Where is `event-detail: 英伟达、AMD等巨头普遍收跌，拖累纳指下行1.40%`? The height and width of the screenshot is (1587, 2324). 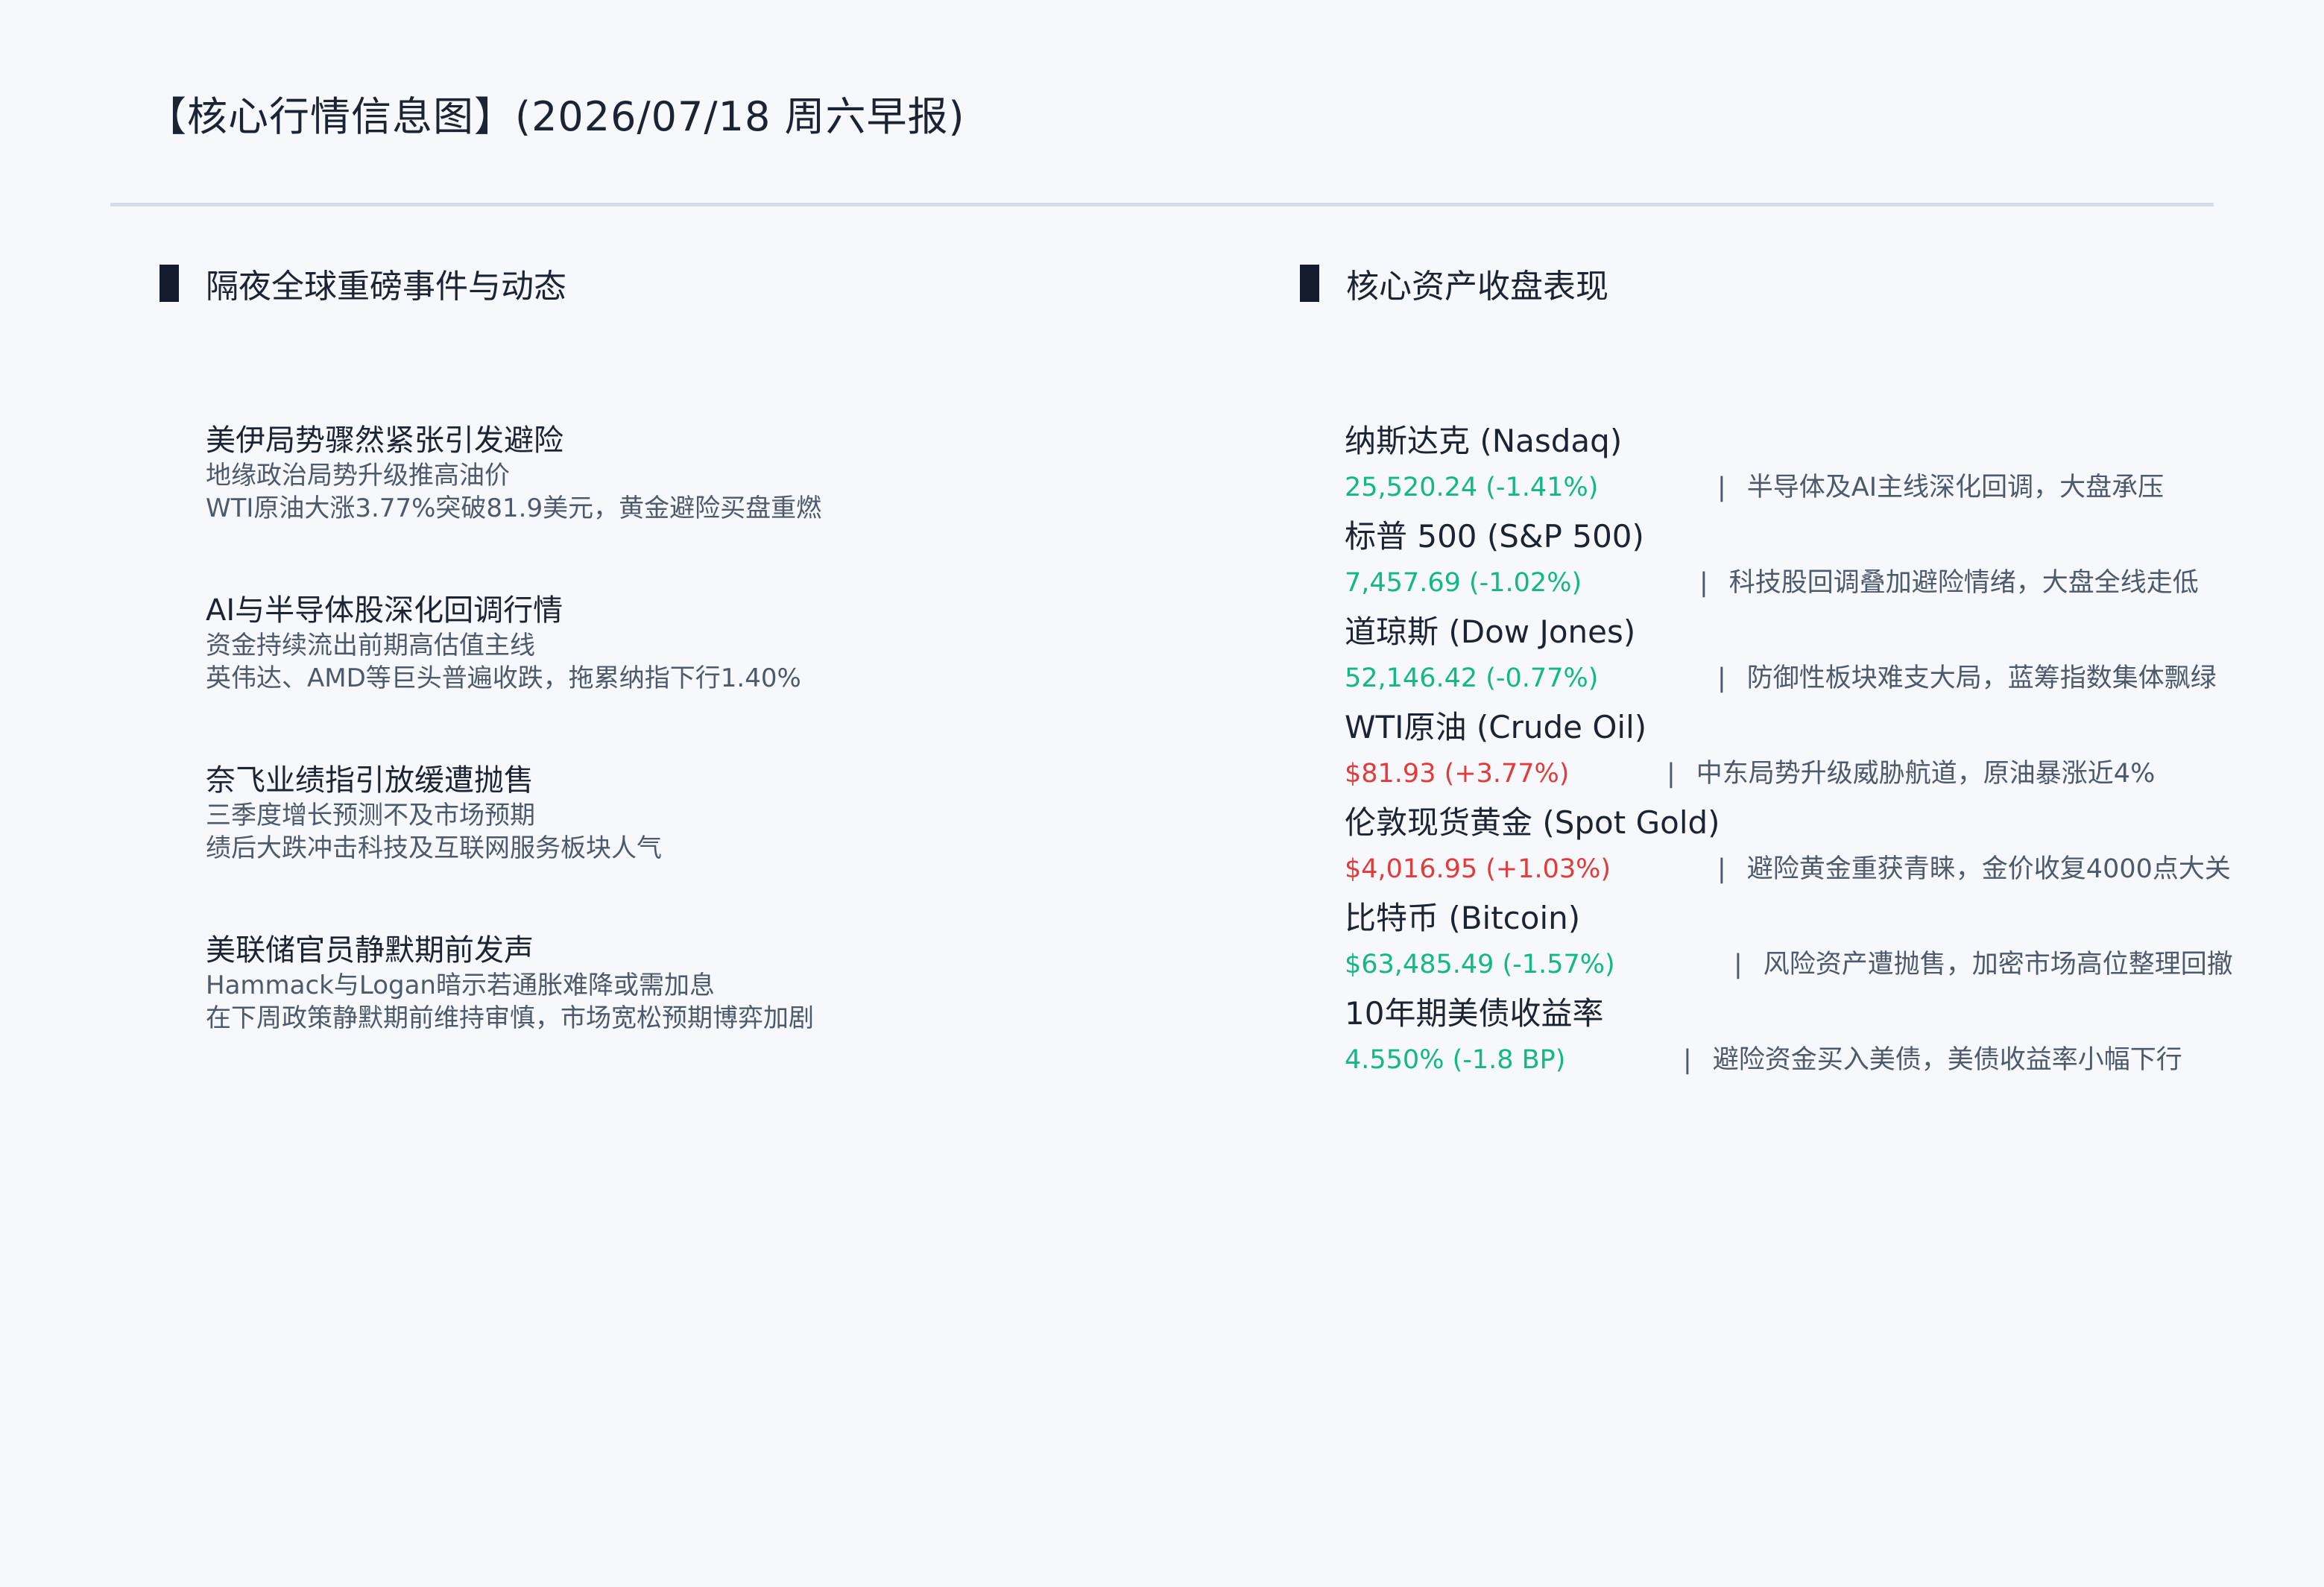 event-detail: 英伟达、AMD等巨头普遍收跌，拖累纳指下行1.40% is located at coordinates (503, 678).